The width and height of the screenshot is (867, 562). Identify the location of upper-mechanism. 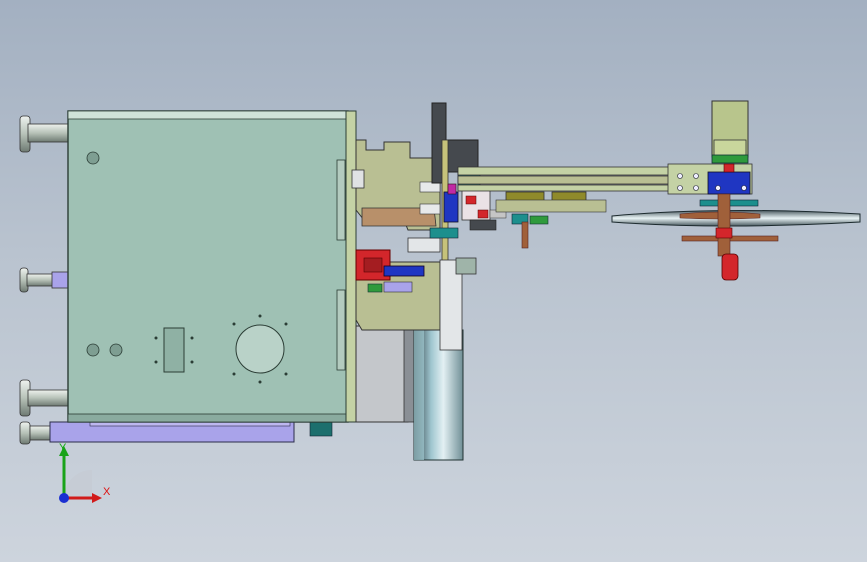
(396, 196).